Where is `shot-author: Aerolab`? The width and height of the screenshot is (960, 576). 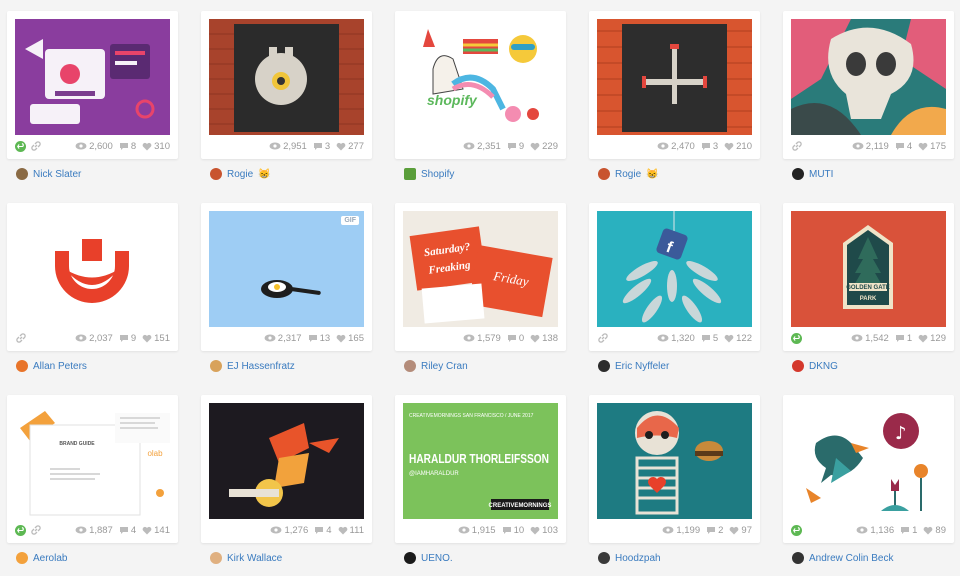 shot-author: Aerolab is located at coordinates (41, 558).